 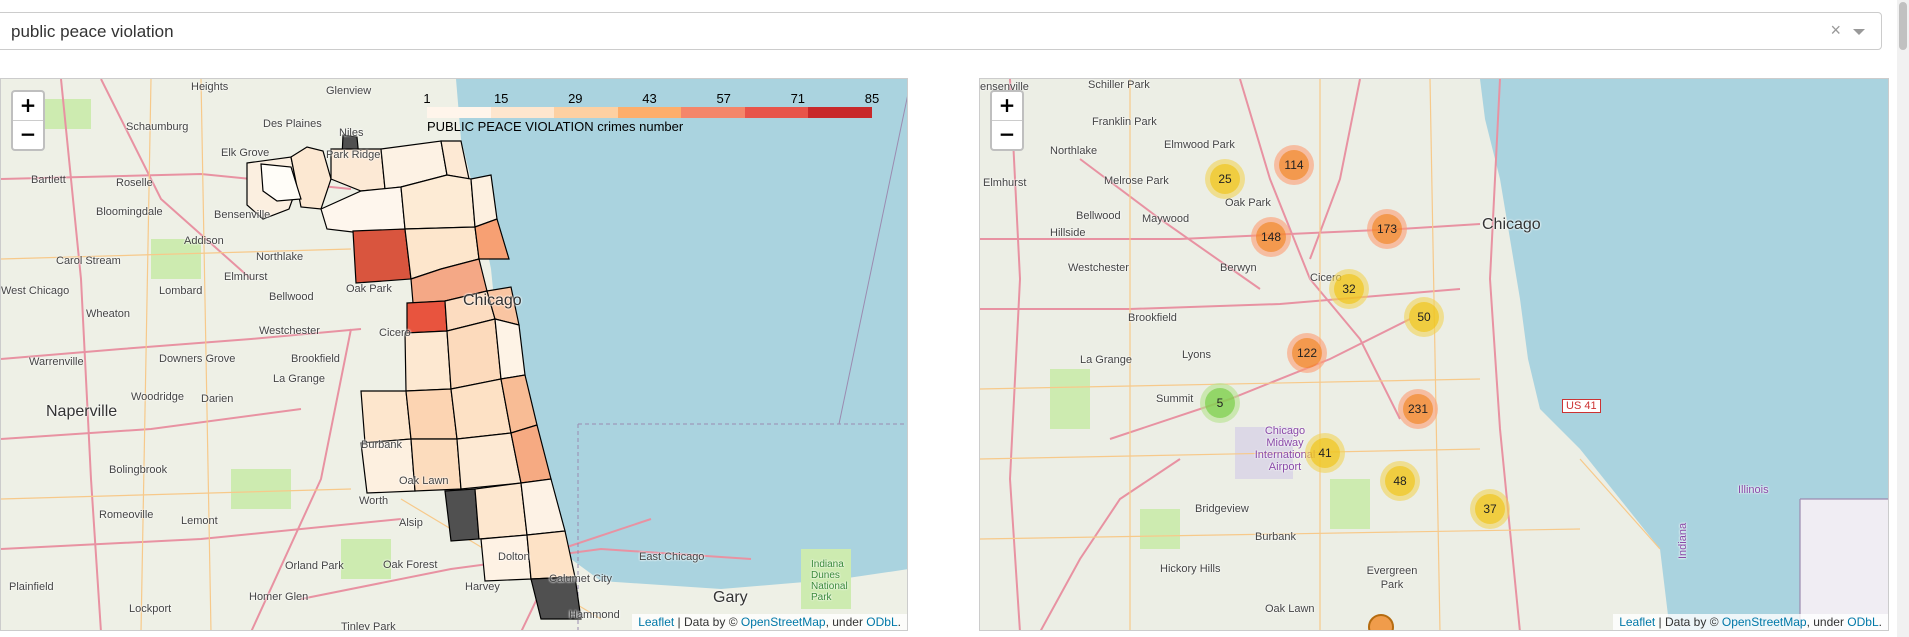 I want to click on select-value: public peace violation, so click(x=92, y=31).